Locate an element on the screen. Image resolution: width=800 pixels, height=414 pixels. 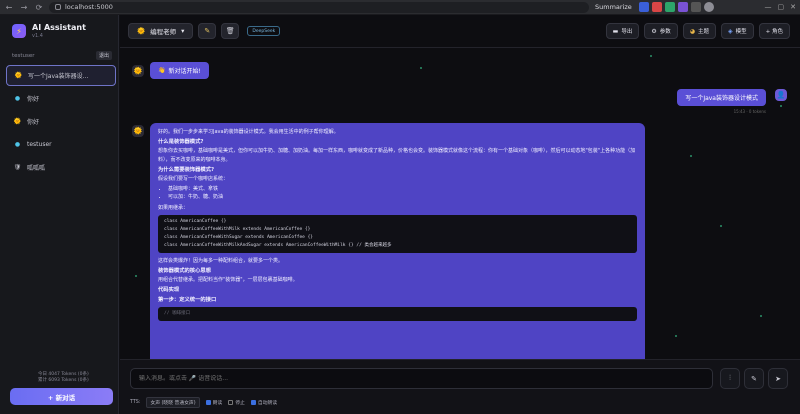
ai-heading: 什么是装饰器模式? is located at coordinates (181, 142).